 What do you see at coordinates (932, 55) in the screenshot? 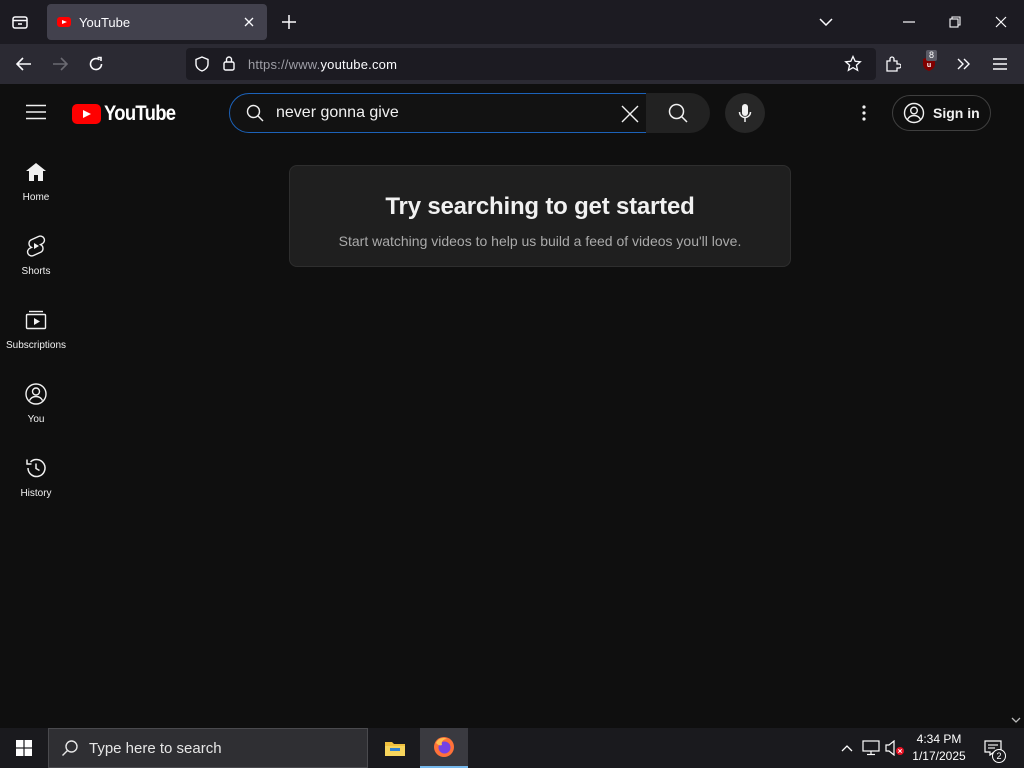
I see `extension-badge: 8` at bounding box center [932, 55].